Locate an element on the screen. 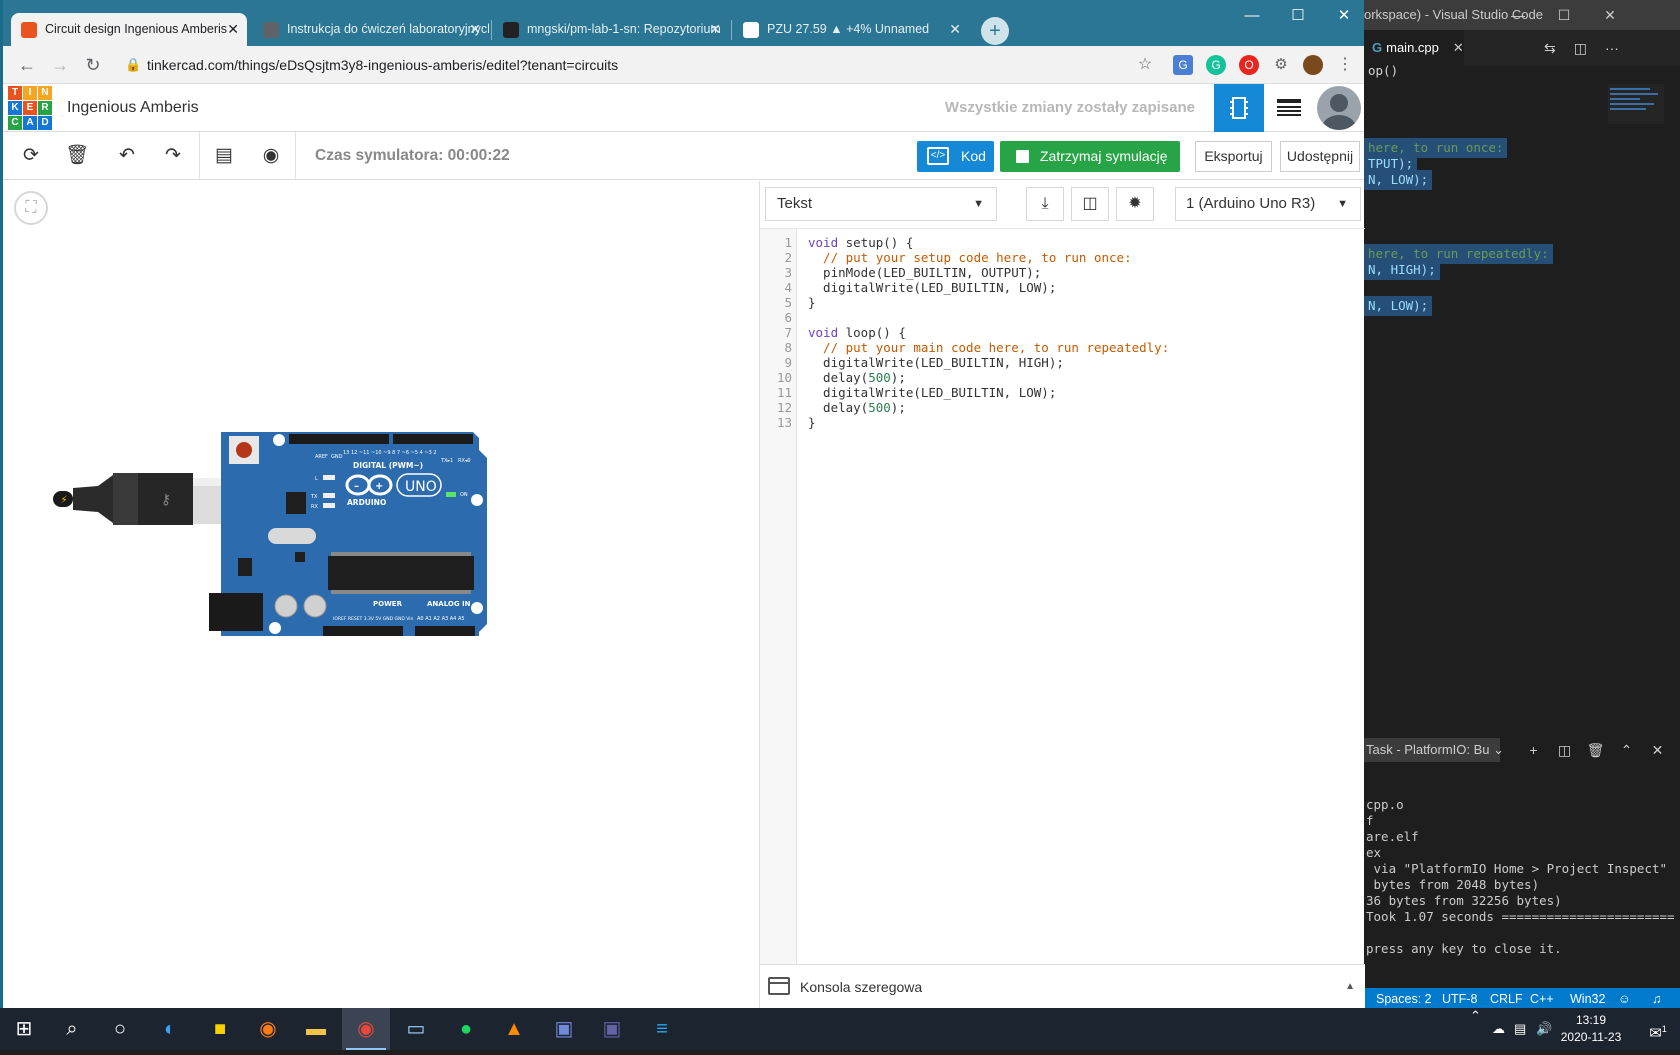  delete-icon: 🗑 is located at coordinates (77, 156).